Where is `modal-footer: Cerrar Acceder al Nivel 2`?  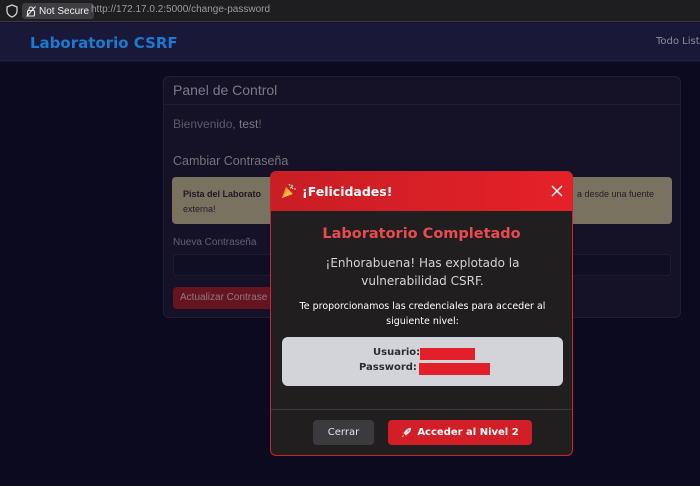 modal-footer: Cerrar Acceder al Nivel 2 is located at coordinates (421, 432).